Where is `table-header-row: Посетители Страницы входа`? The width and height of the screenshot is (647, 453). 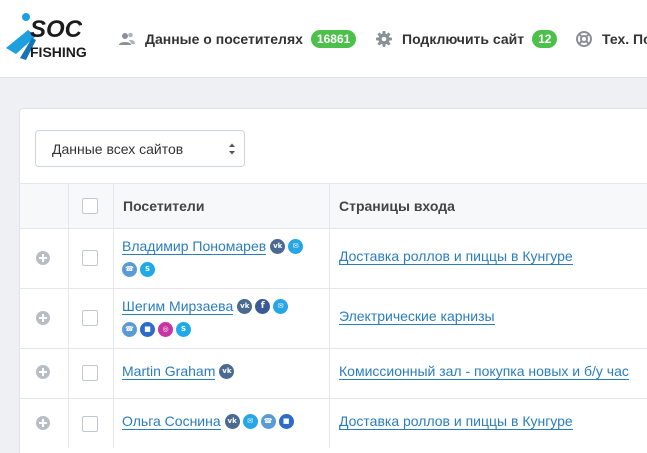 table-header-row: Посетители Страницы входа is located at coordinates (333, 205).